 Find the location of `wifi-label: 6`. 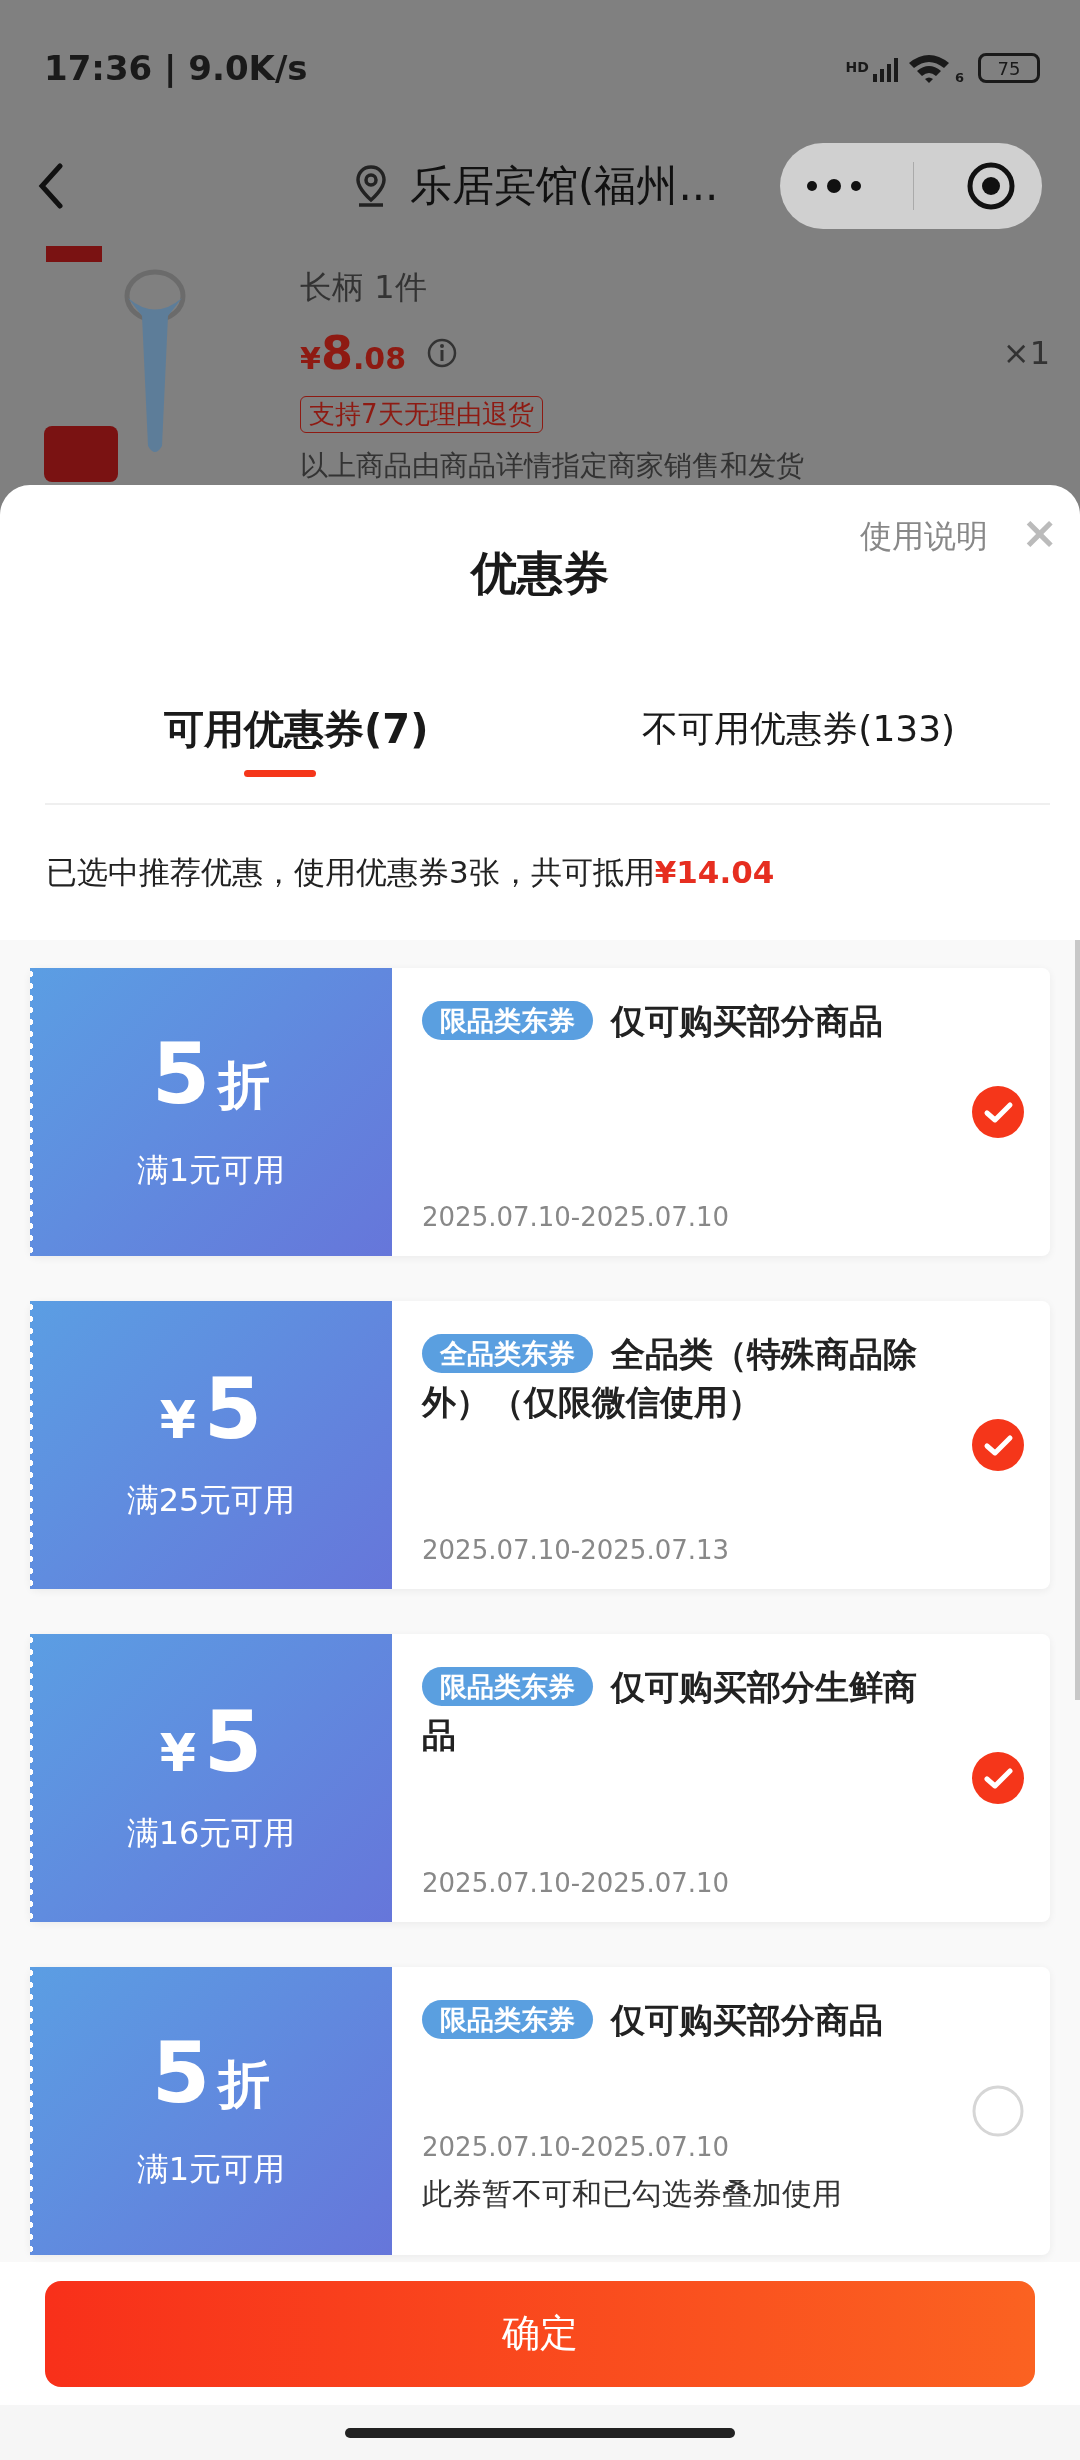

wifi-label: 6 is located at coordinates (959, 77).